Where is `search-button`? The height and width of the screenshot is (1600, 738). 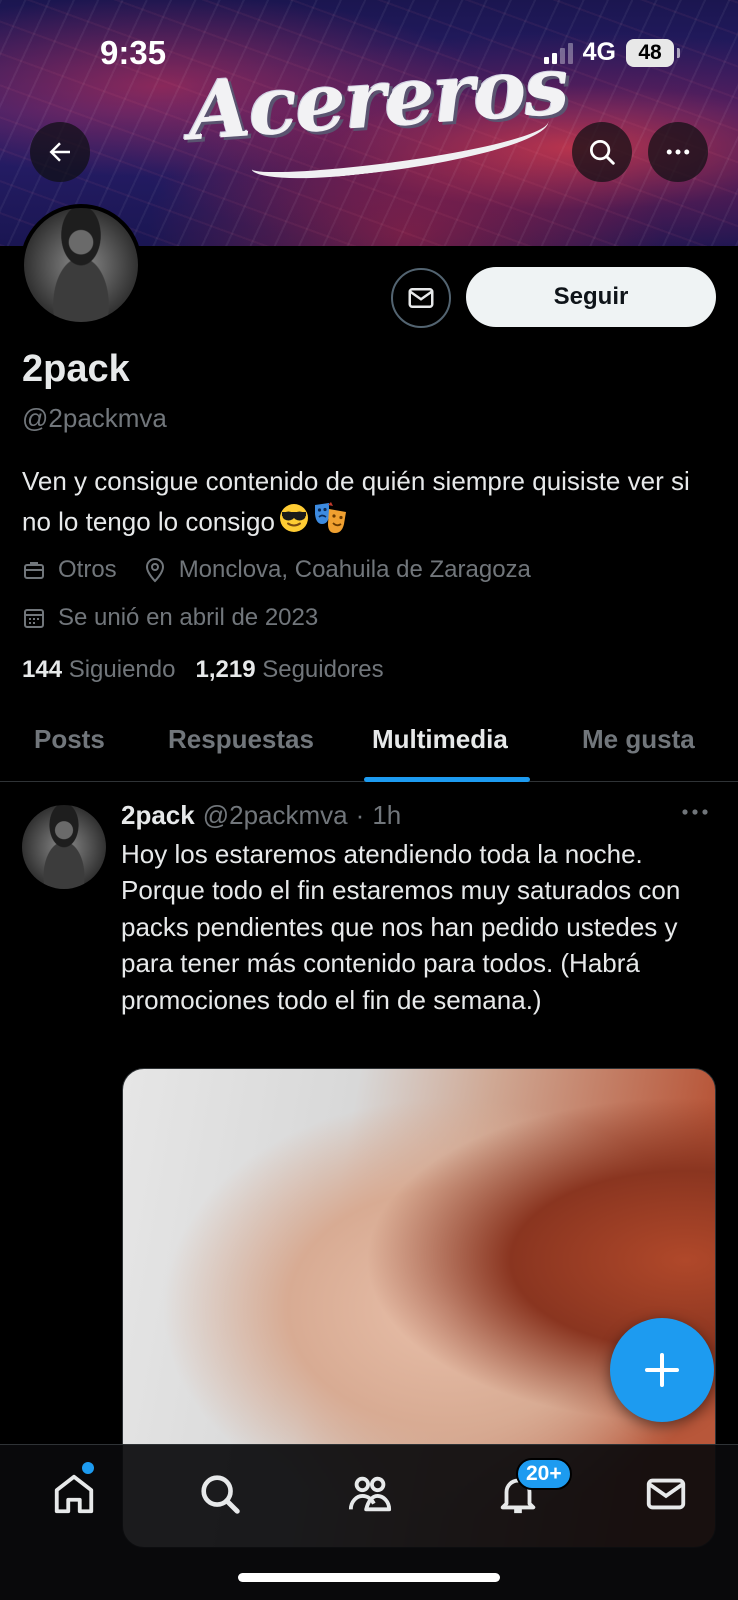
search-button is located at coordinates (602, 152).